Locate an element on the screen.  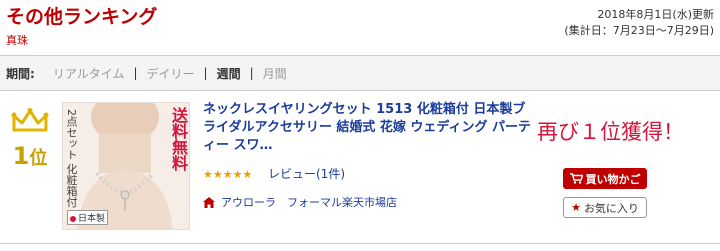
rank-again-callout: 再び１位獲得！ is located at coordinates (610, 132).